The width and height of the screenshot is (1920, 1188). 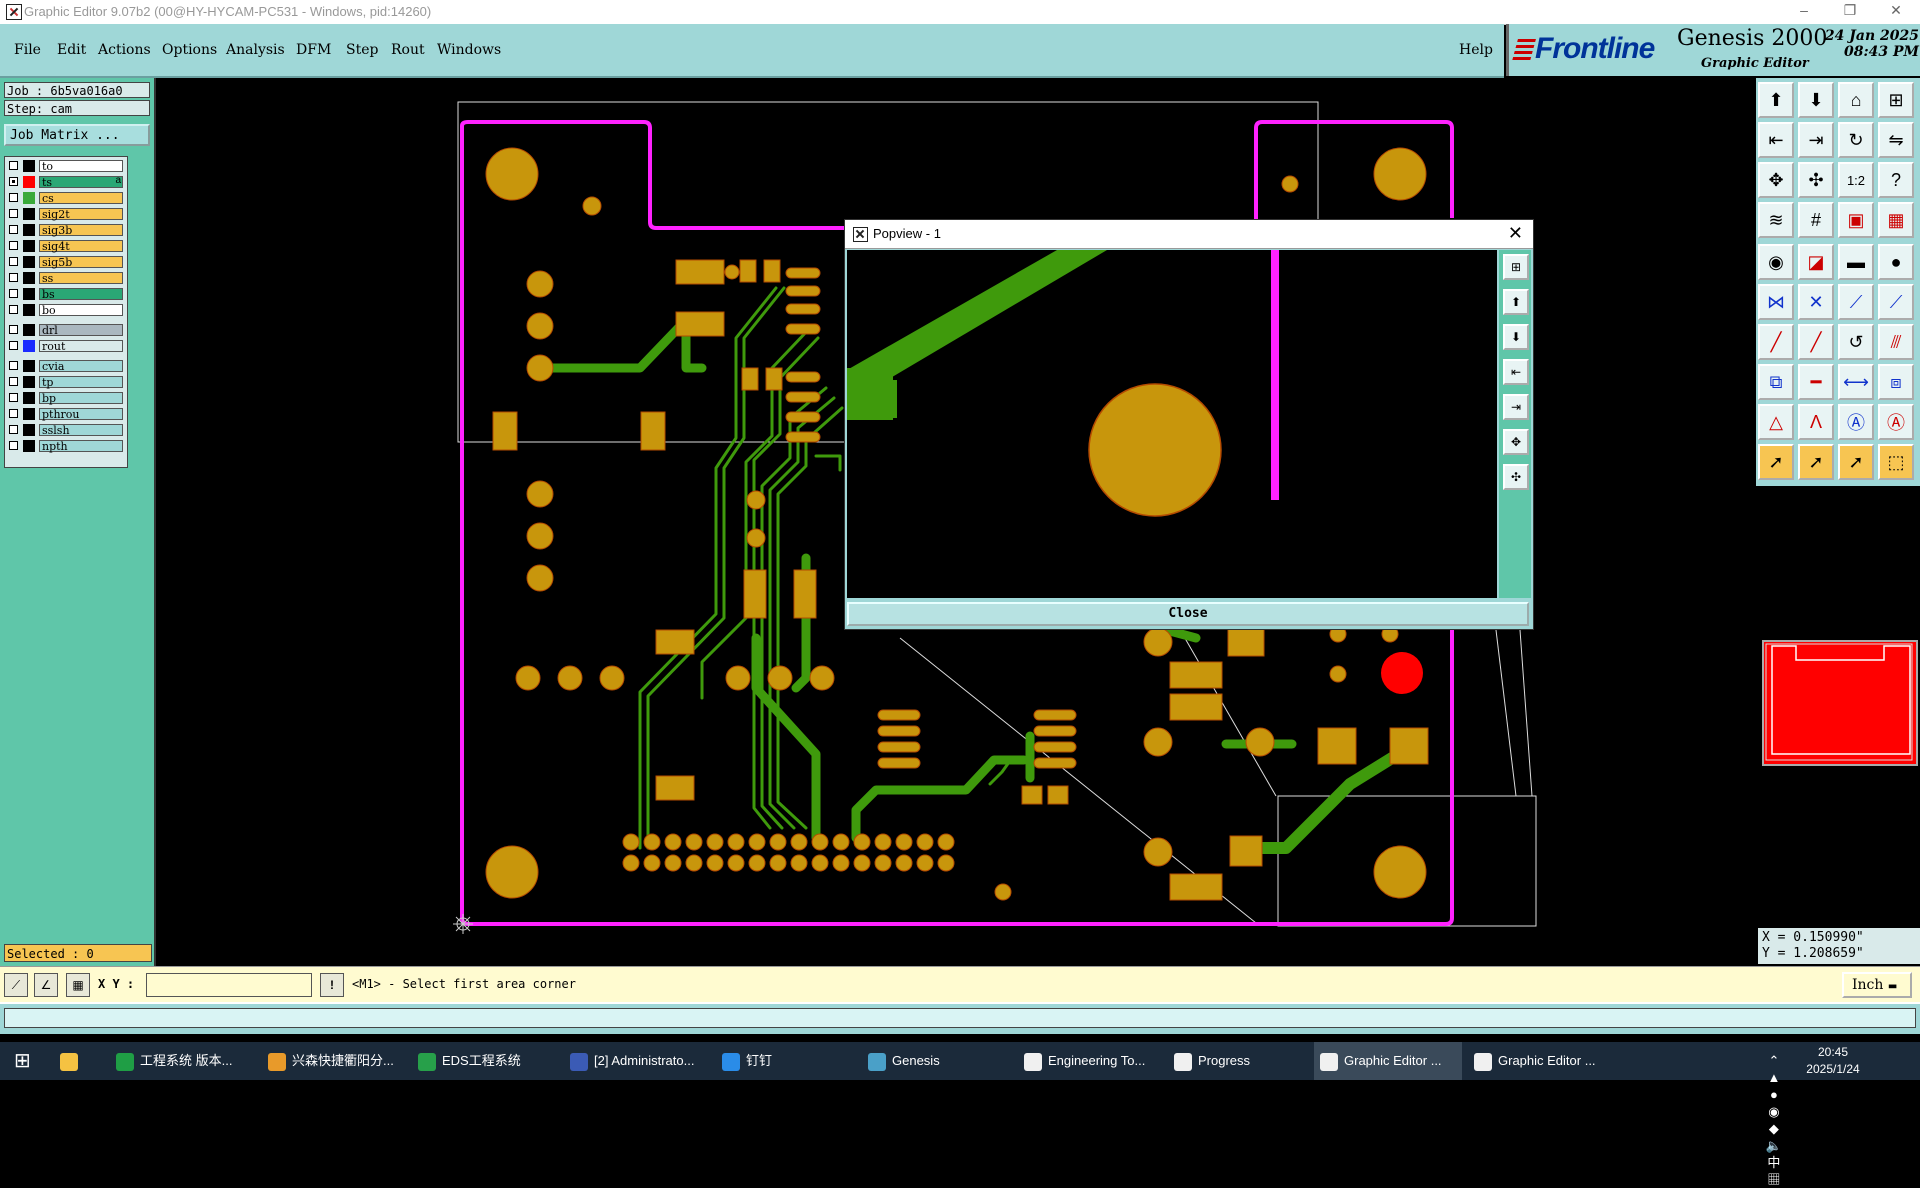 What do you see at coordinates (81, 446) in the screenshot?
I see `layer-name: npth` at bounding box center [81, 446].